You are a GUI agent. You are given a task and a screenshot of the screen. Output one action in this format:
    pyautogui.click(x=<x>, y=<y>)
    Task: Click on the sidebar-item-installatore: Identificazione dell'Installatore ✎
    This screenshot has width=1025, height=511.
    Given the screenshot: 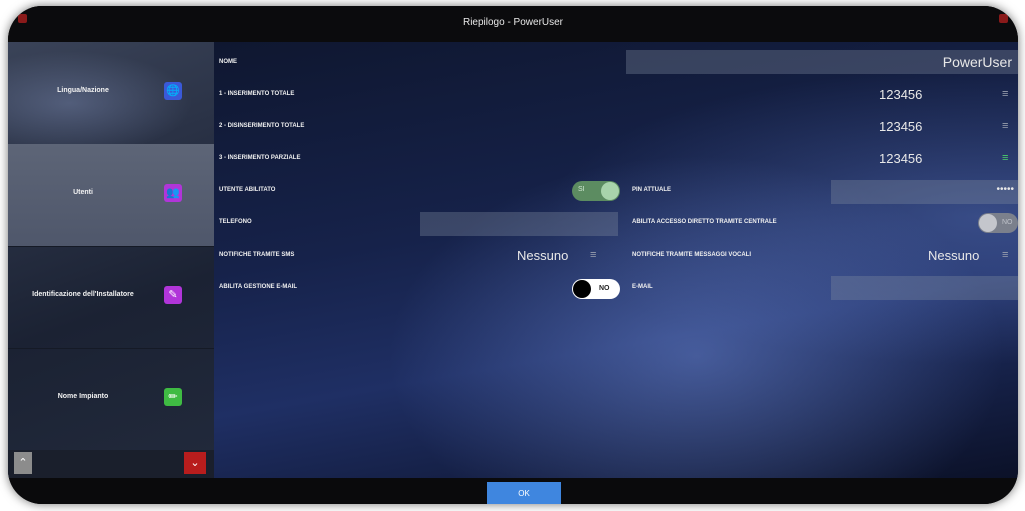 What is the action you would take?
    pyautogui.click(x=111, y=297)
    